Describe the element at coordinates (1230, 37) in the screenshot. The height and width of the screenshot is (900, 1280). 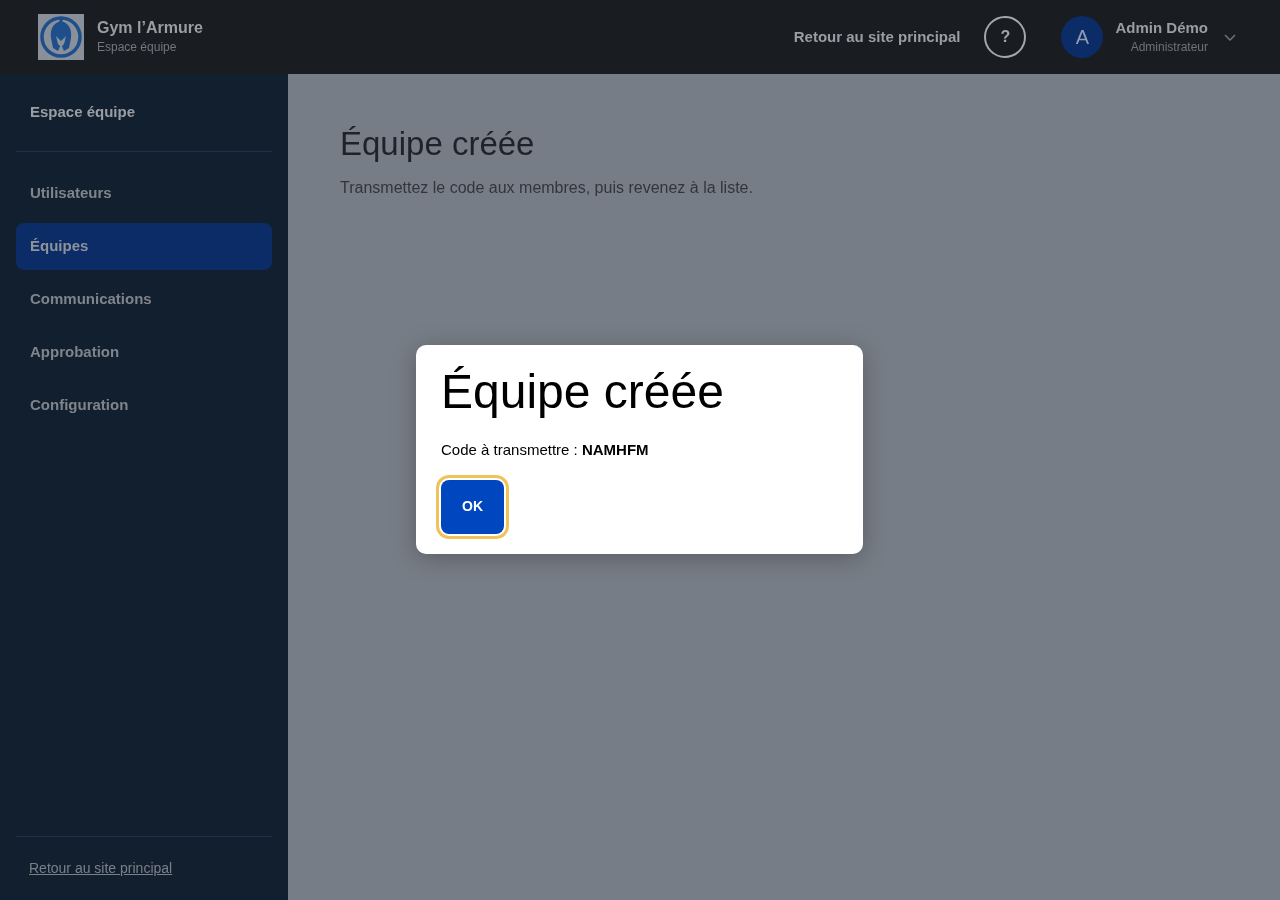
I see `chevron-down-icon` at that location.